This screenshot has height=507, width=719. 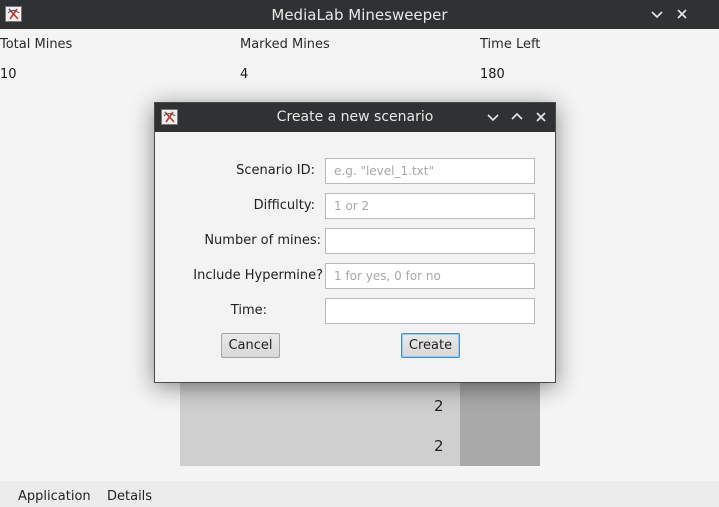 I want to click on scenario-id-input, so click(x=430, y=171).